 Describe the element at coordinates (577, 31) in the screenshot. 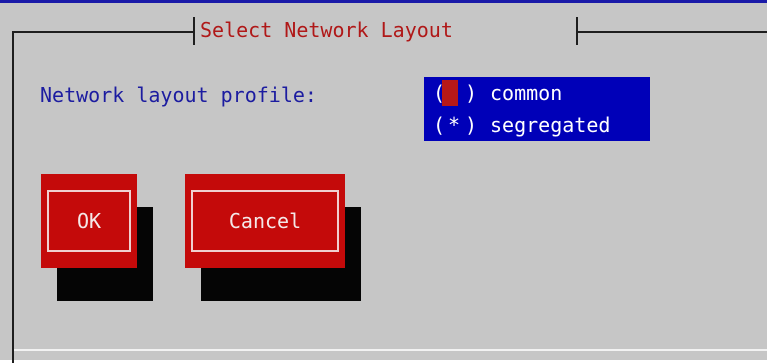

I see `title-divider-right` at that location.